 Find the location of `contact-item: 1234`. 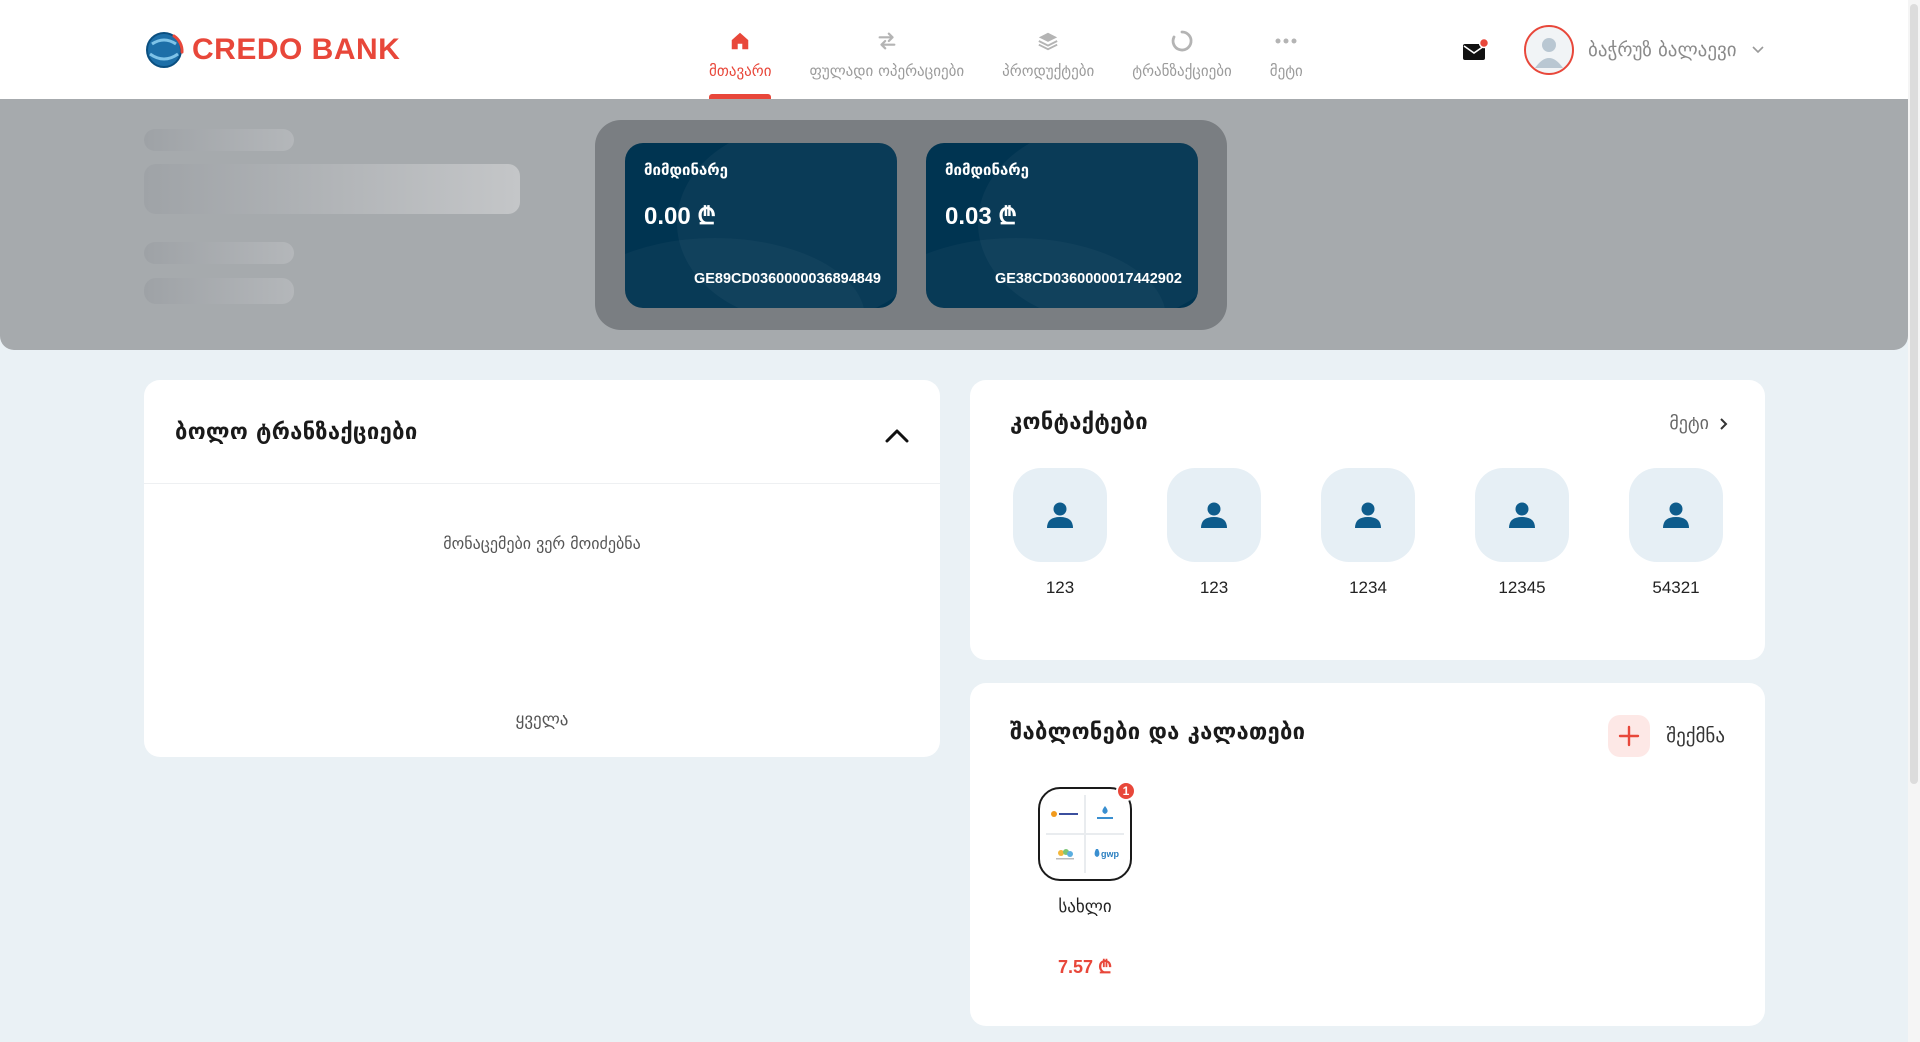

contact-item: 1234 is located at coordinates (1368, 533).